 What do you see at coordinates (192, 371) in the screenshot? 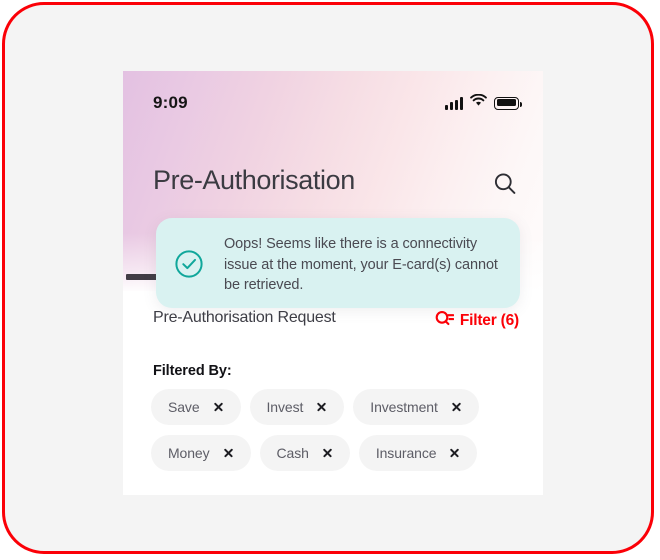
I see `filtered-by-label: Filtered By:` at bounding box center [192, 371].